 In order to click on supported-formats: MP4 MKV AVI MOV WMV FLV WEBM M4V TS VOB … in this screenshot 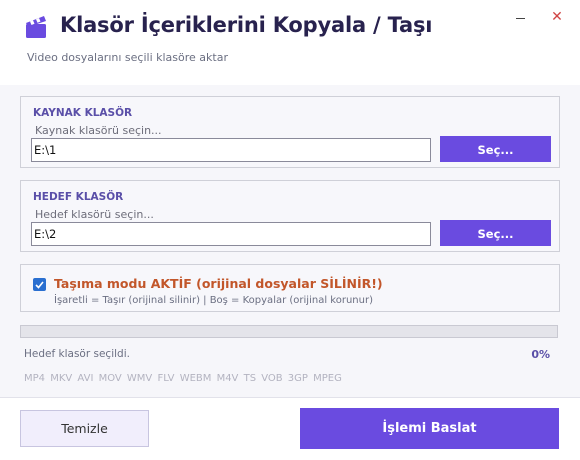, I will do `click(183, 378)`.